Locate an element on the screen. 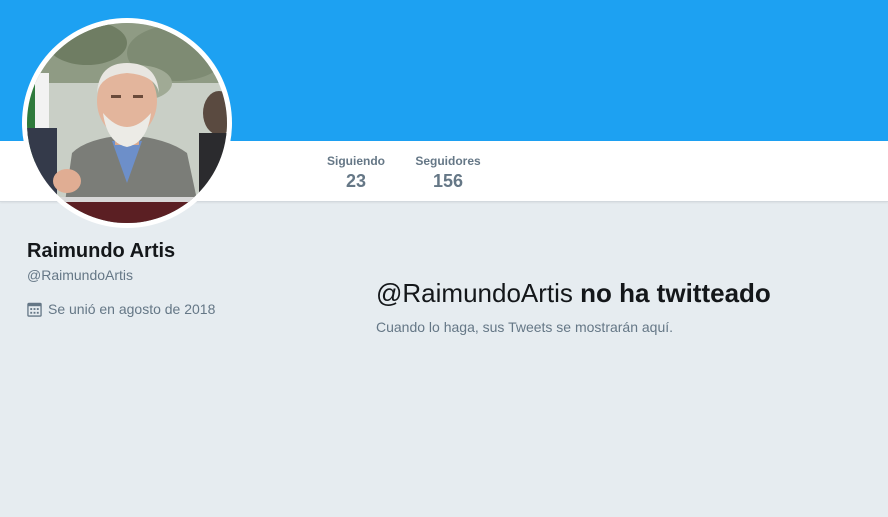  followers-stat: Seguidores 156 is located at coordinates (448, 173).